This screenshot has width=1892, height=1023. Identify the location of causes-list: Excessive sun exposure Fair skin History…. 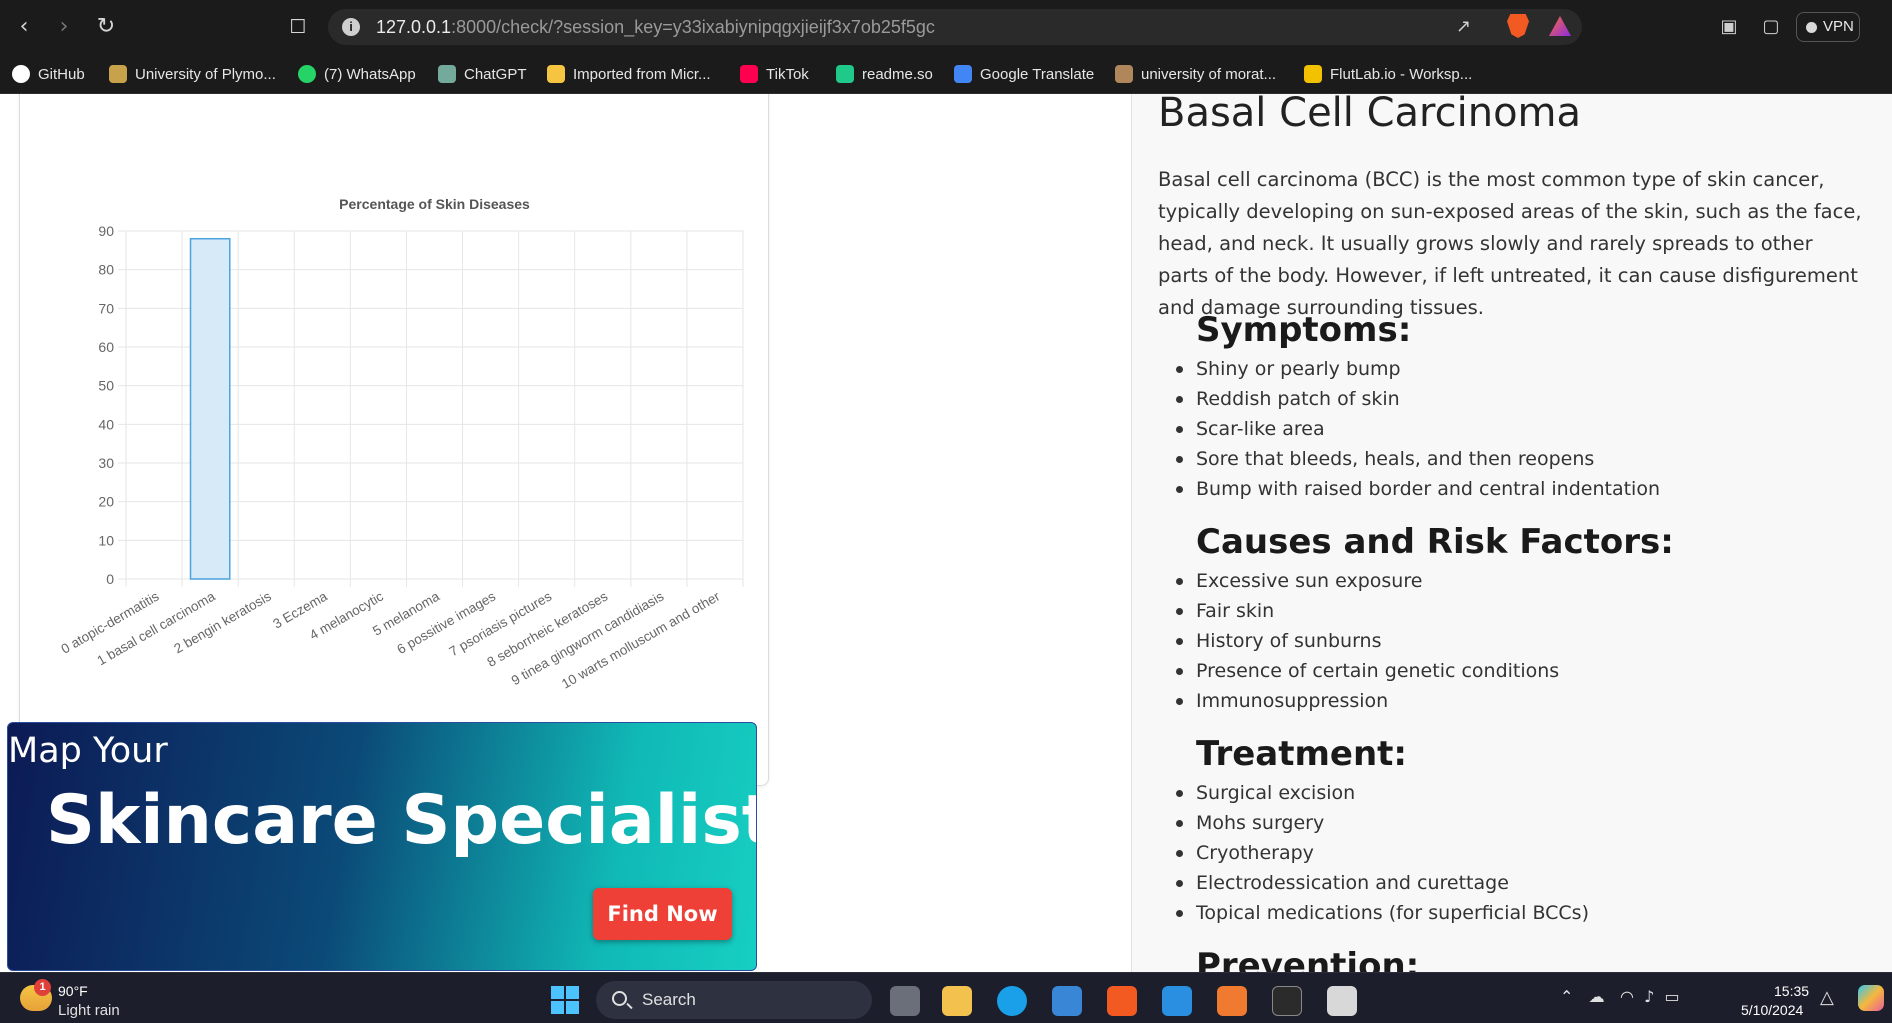
(1367, 641).